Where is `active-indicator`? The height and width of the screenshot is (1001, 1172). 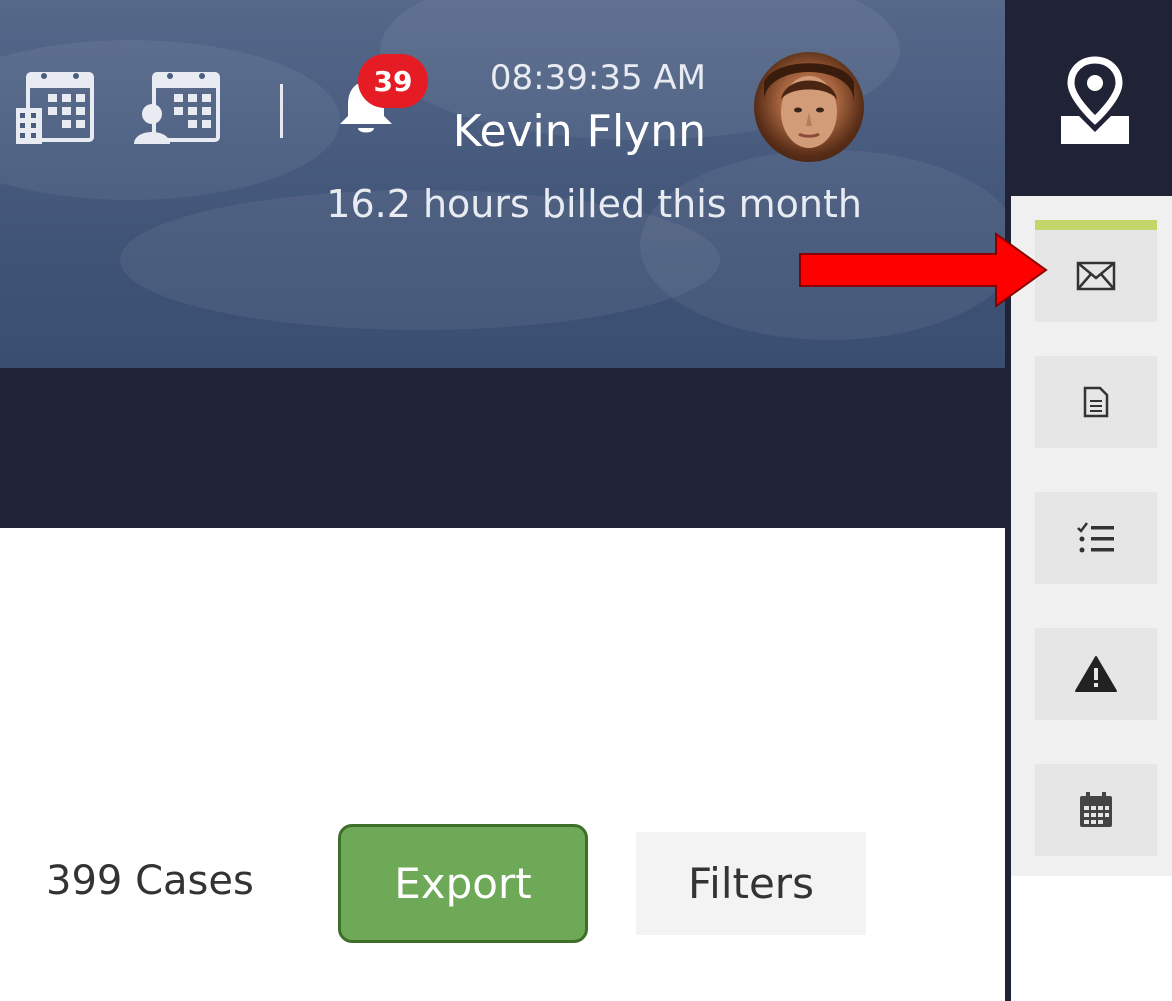 active-indicator is located at coordinates (1096, 225).